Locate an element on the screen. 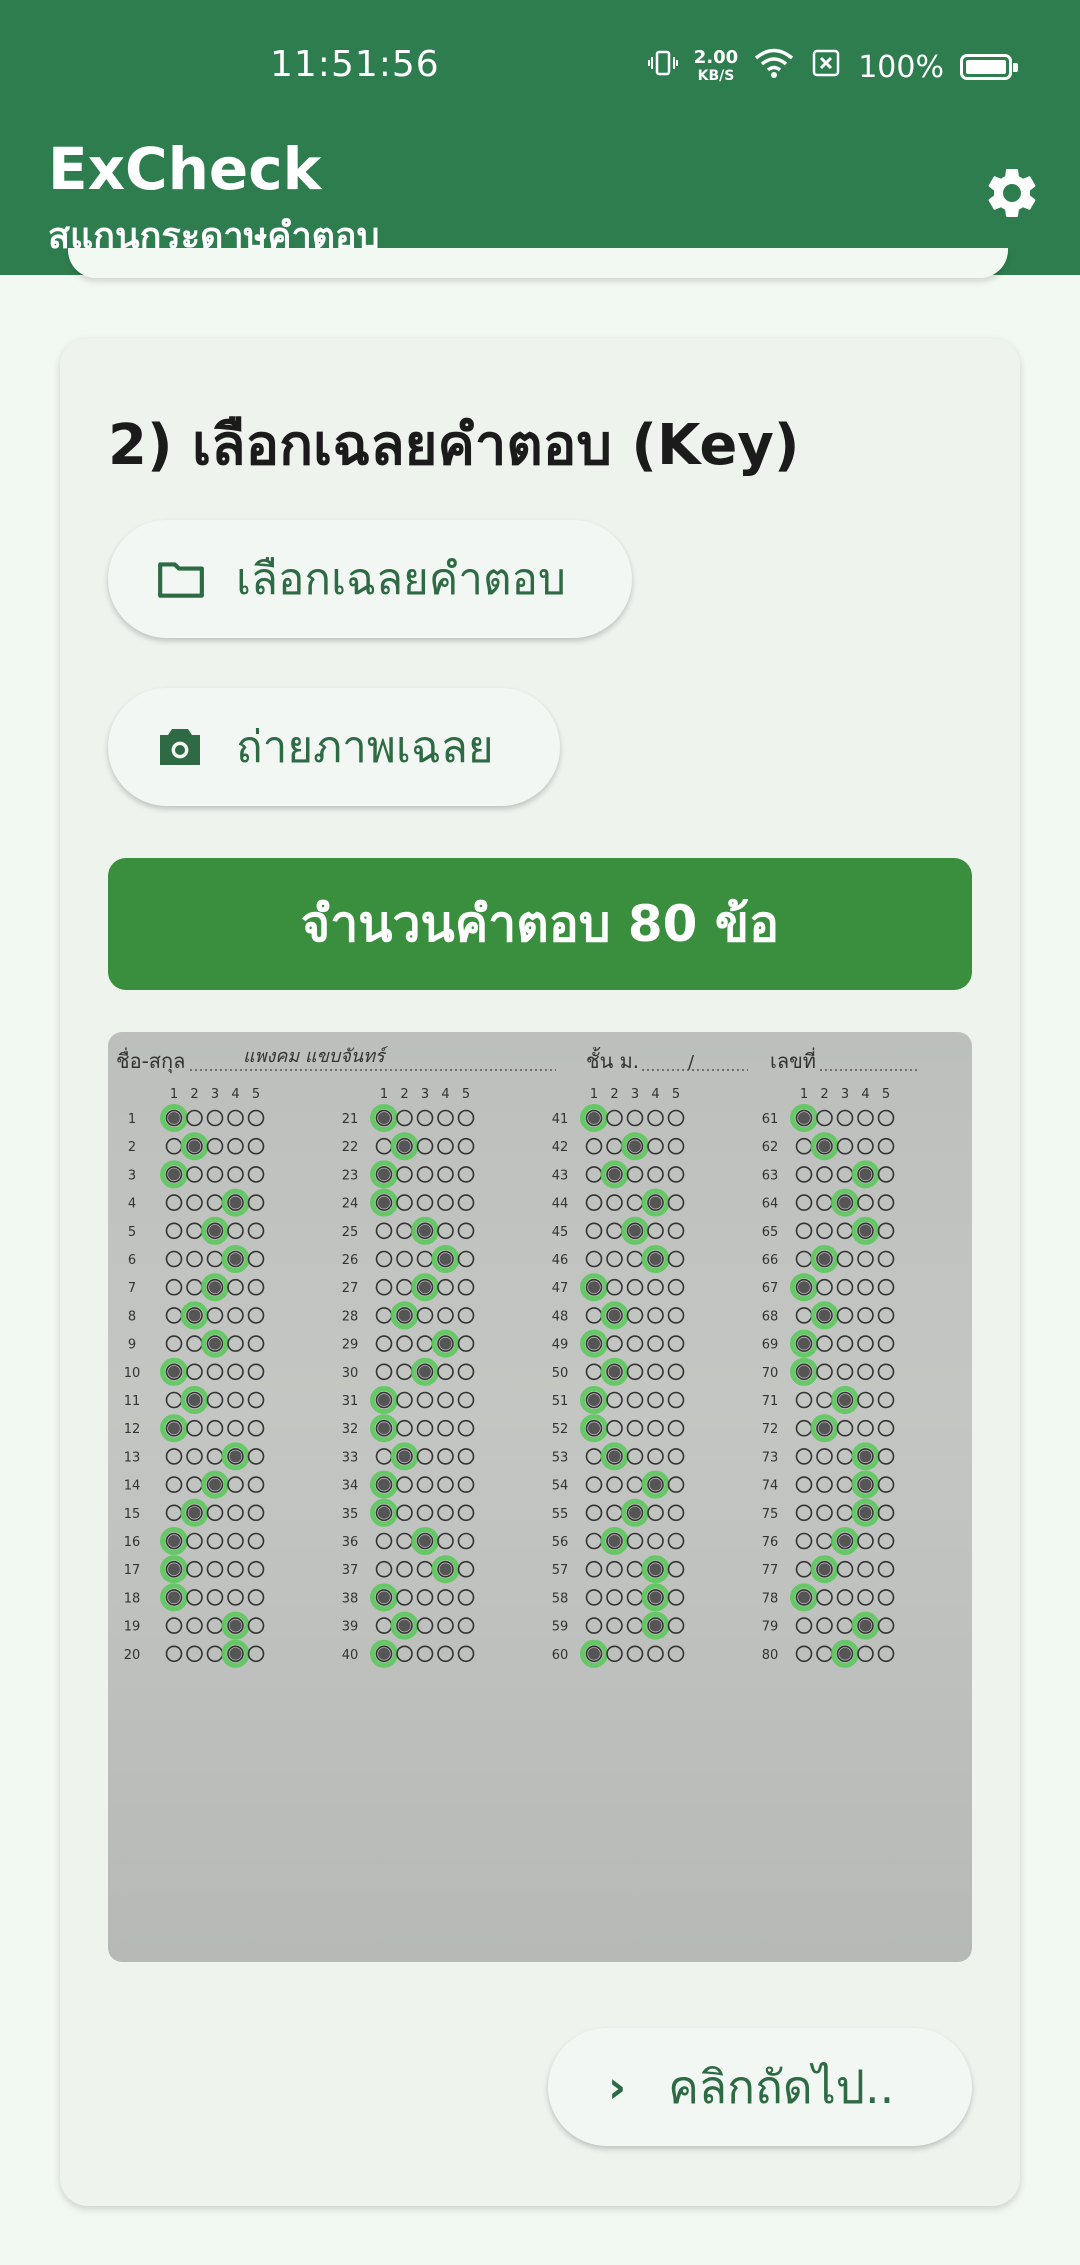  question-number: 54 is located at coordinates (560, 1486).